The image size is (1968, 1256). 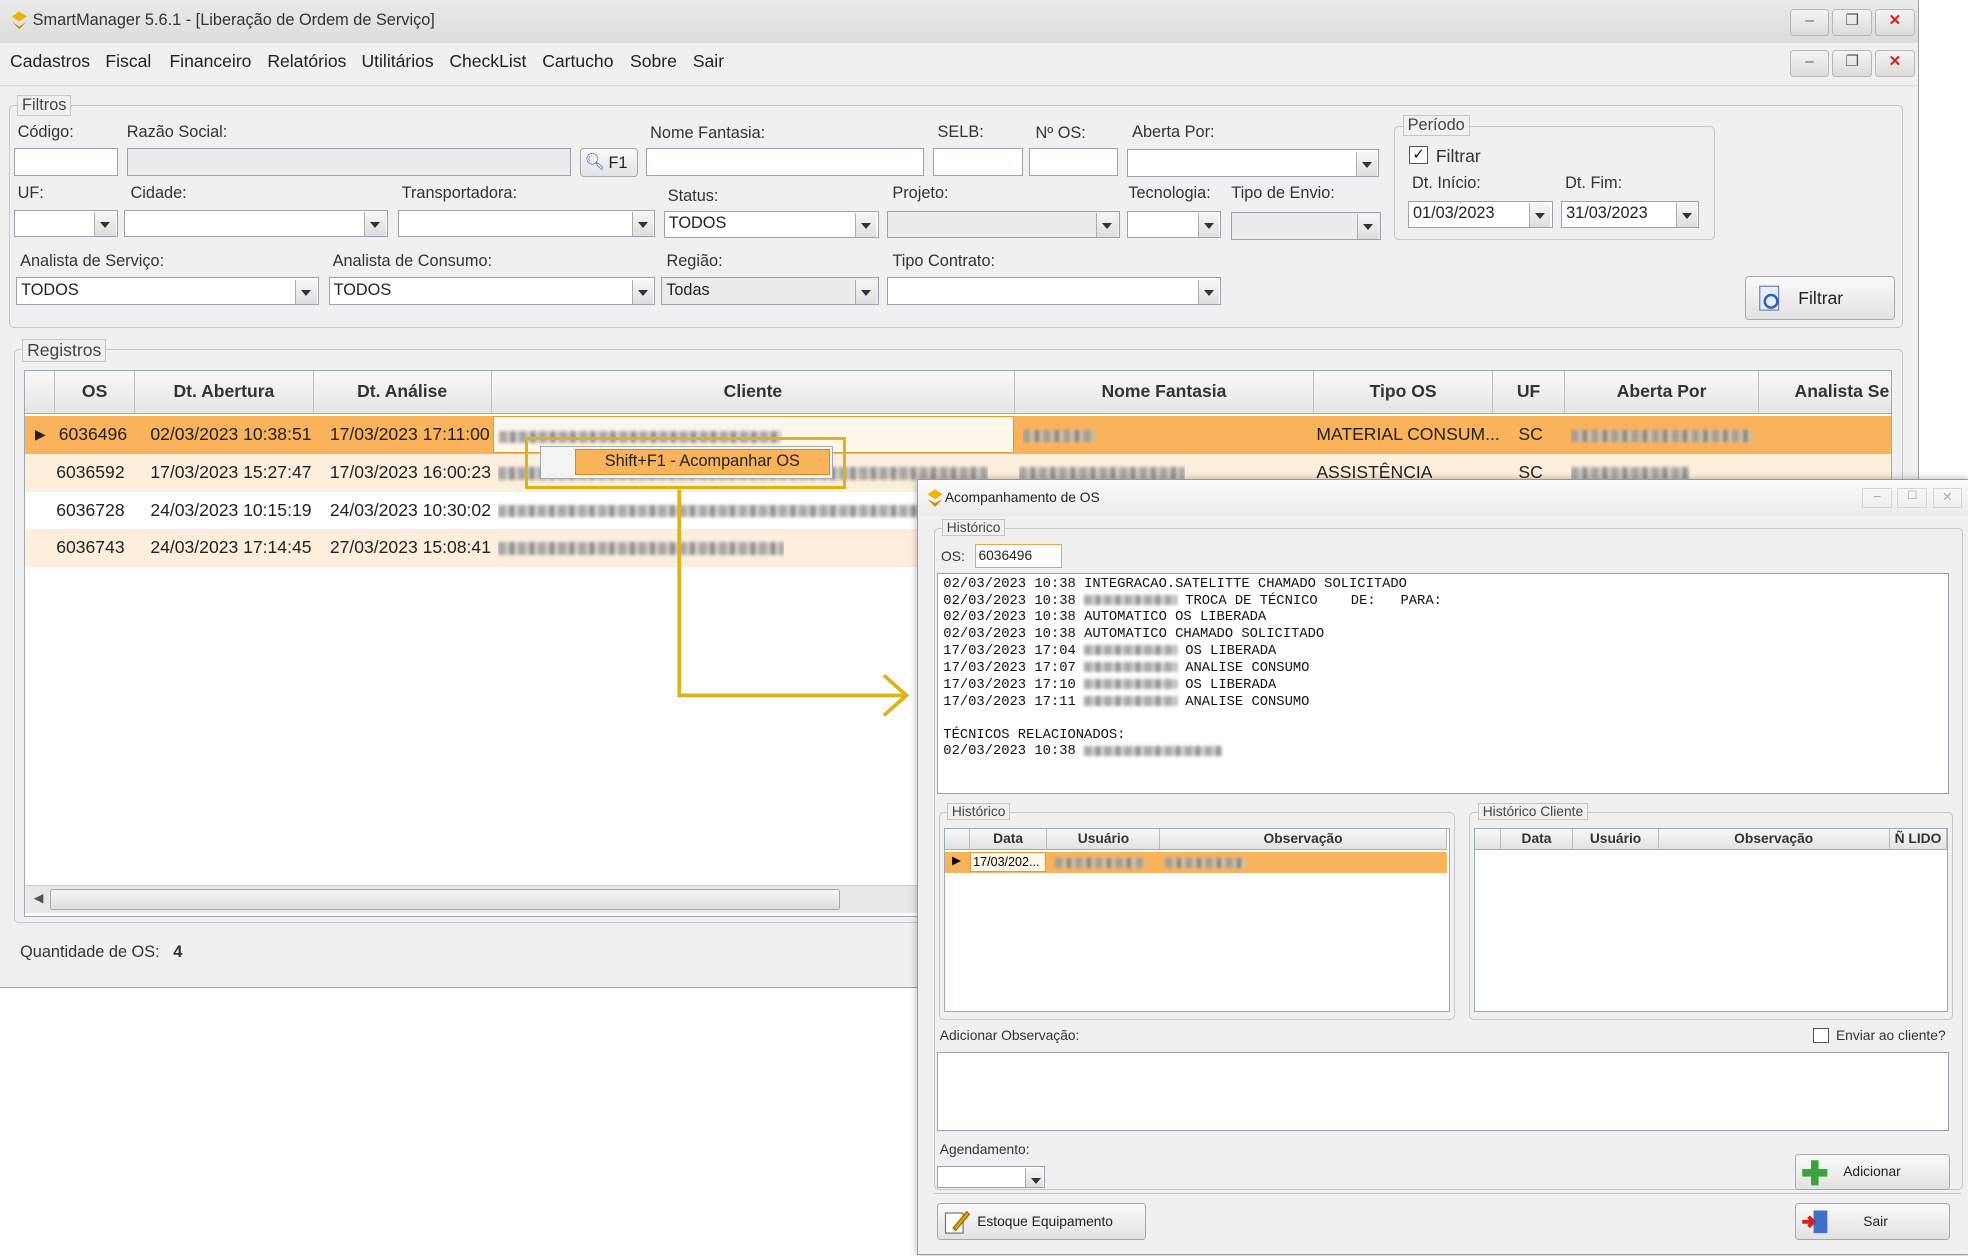 I want to click on dialog-maximize-button: ☐, so click(x=1912, y=497).